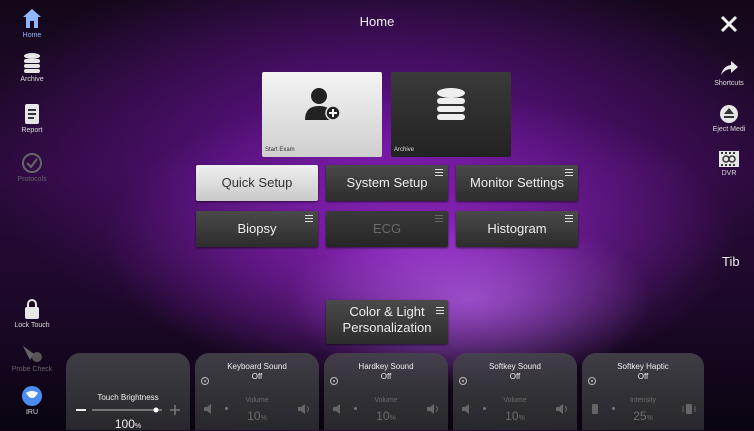  Describe the element at coordinates (386, 391) in the screenshot. I see `hardkey-sound-control: Hardkey Sound Off Volume 10%` at that location.